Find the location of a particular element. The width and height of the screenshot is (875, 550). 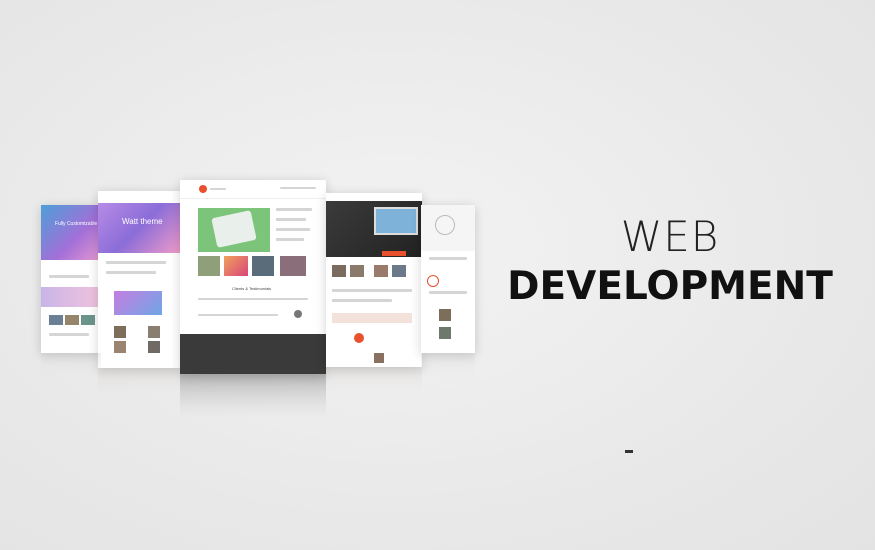

website-mockup-far-right is located at coordinates (448, 279).